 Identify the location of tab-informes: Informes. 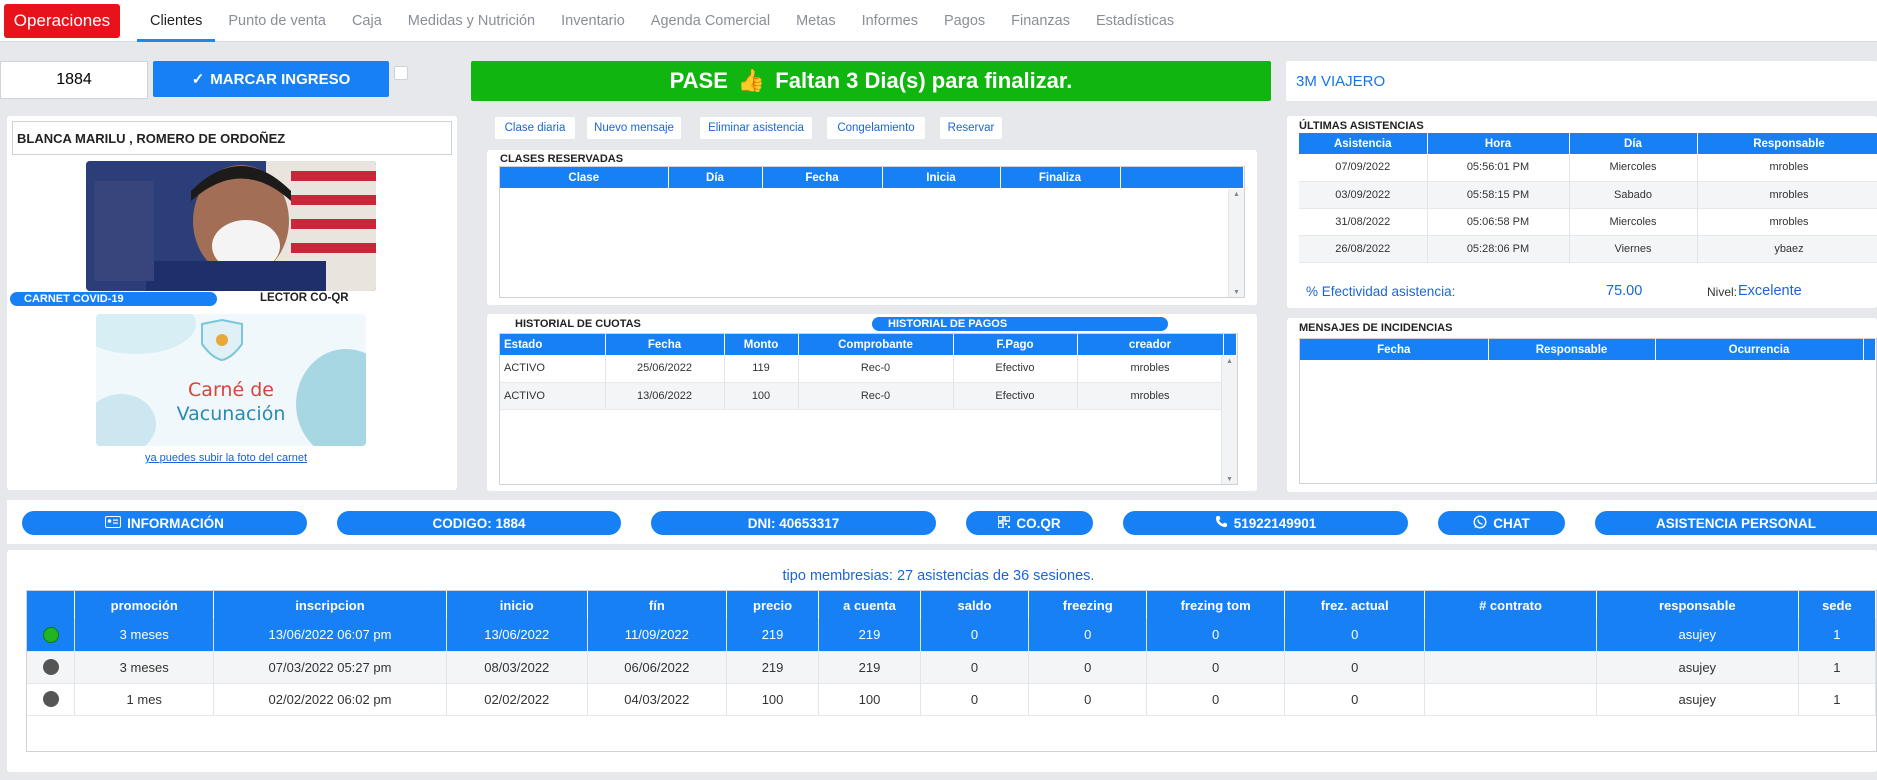
(890, 21).